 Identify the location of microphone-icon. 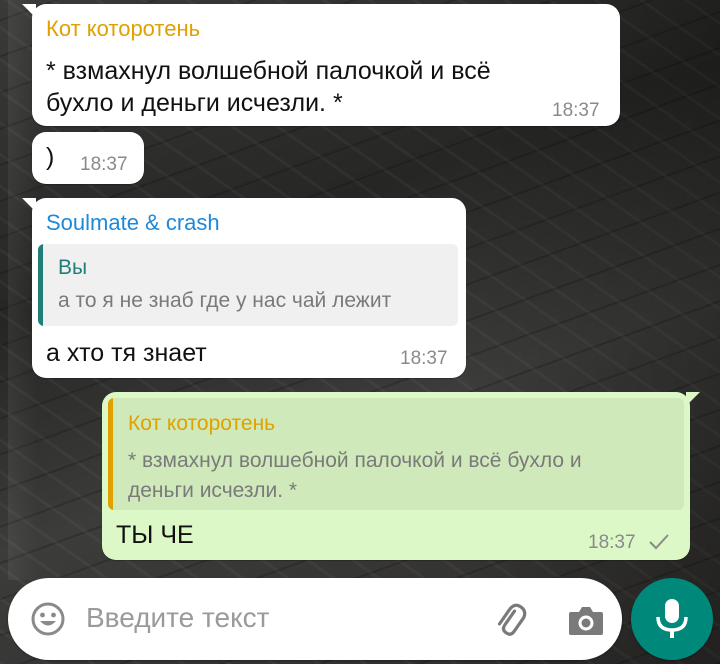
(672, 618).